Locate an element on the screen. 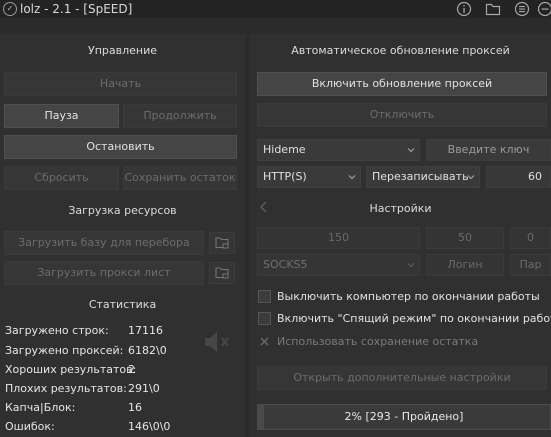  title-bar: ✓ lolz - 2.1 - [SpEED] is located at coordinates (275, 9).